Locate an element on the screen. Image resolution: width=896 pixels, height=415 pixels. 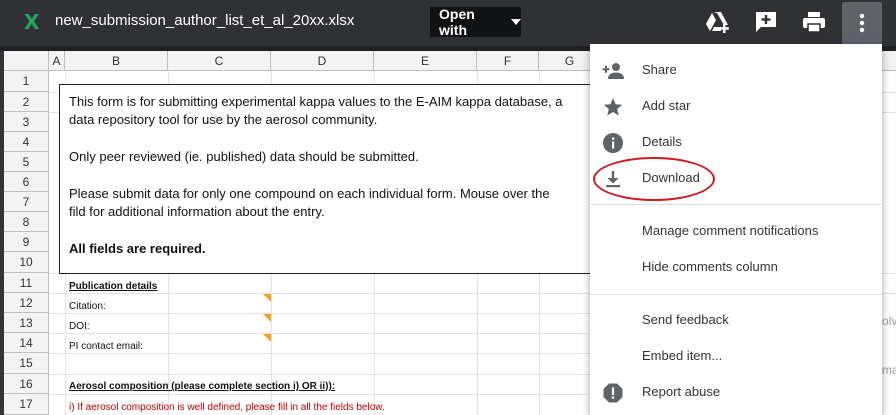
row-header: 9 is located at coordinates (26, 242).